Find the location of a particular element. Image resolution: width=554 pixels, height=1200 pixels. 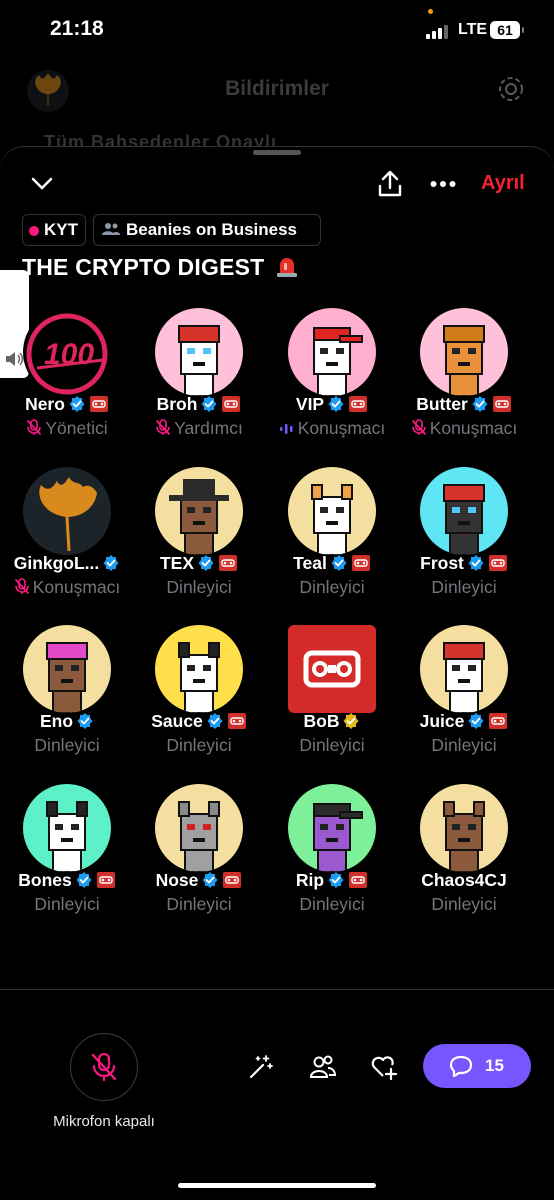

mic-toggle-button is located at coordinates (104, 1067).